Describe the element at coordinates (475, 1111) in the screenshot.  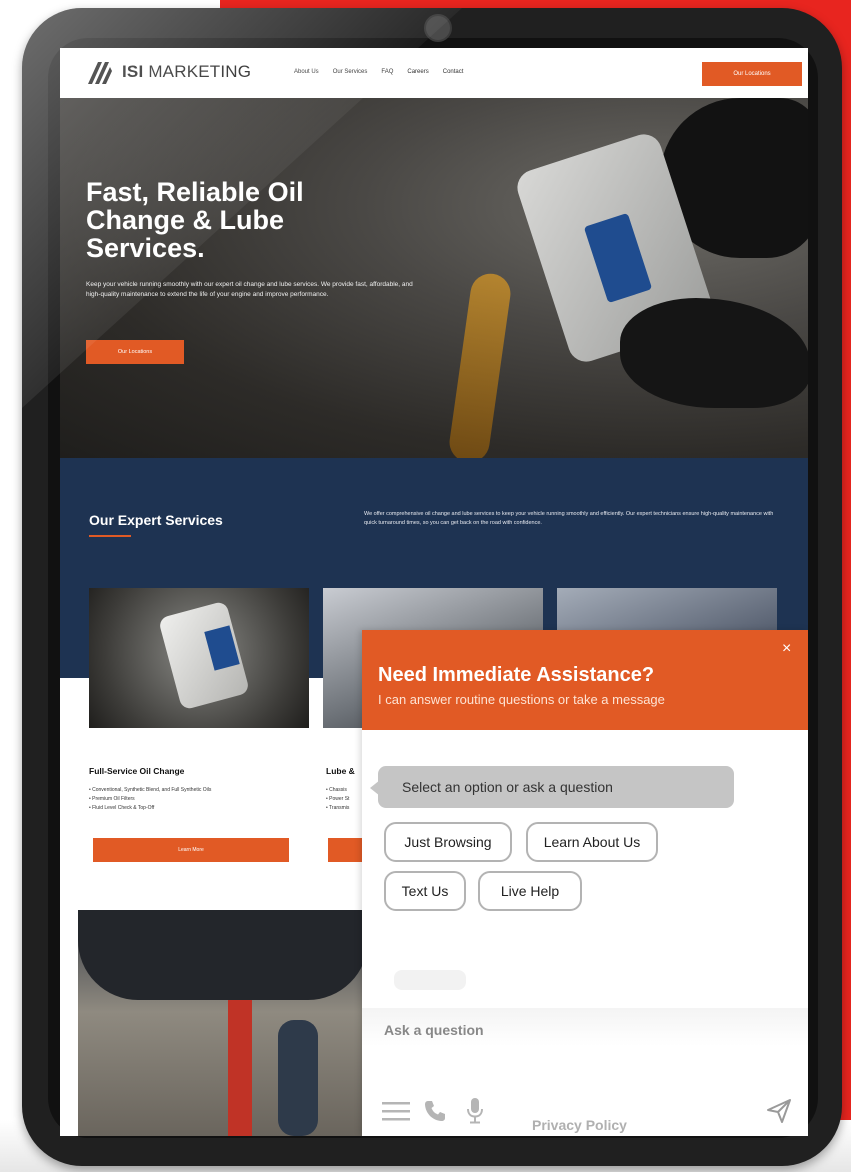
I see `microphone-icon` at that location.